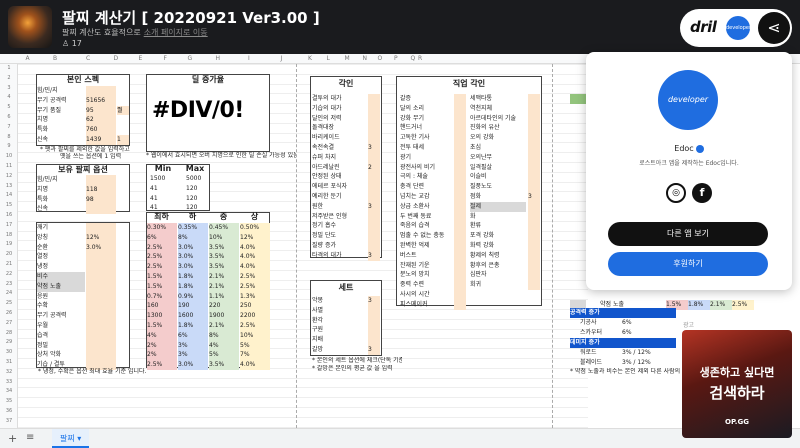 Image resolution: width=800 pixels, height=448 pixels. What do you see at coordinates (61, 130) in the screenshot?
I see `spec-label: 특화` at bounding box center [61, 130].